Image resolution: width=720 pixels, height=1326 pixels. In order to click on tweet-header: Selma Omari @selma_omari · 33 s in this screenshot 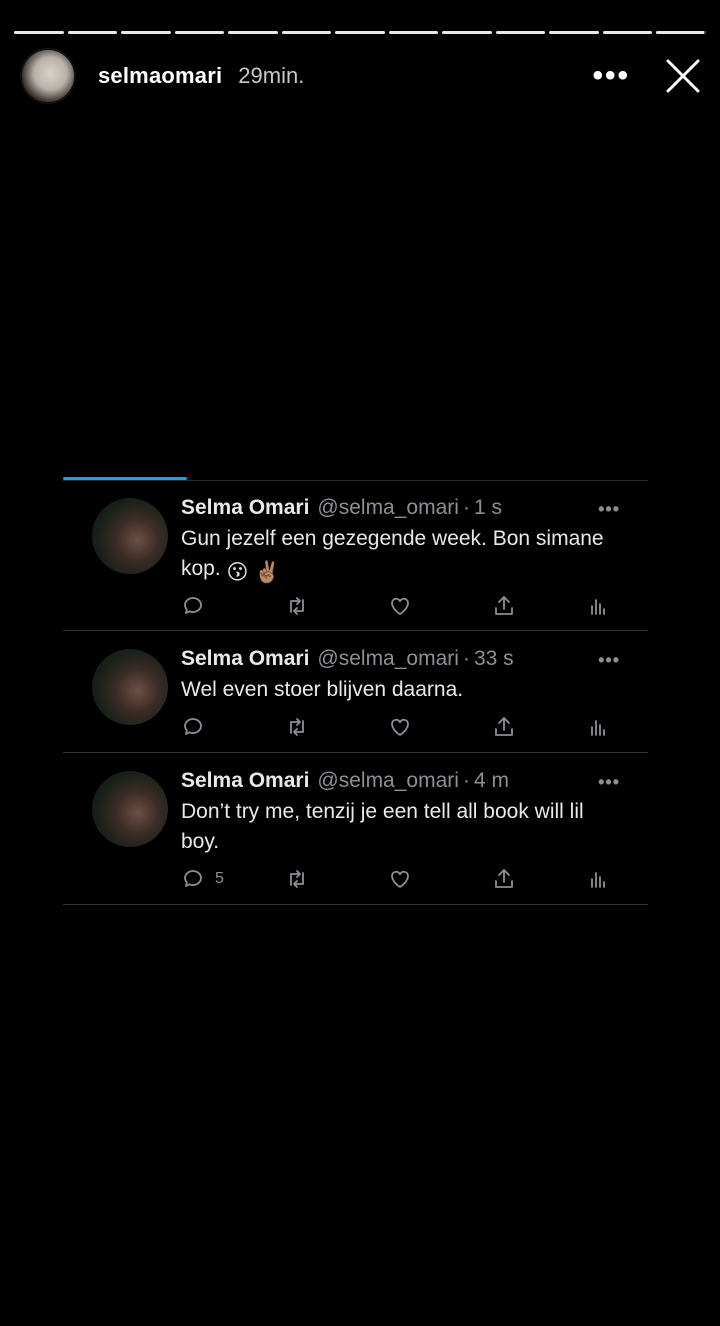, I will do `click(347, 659)`.